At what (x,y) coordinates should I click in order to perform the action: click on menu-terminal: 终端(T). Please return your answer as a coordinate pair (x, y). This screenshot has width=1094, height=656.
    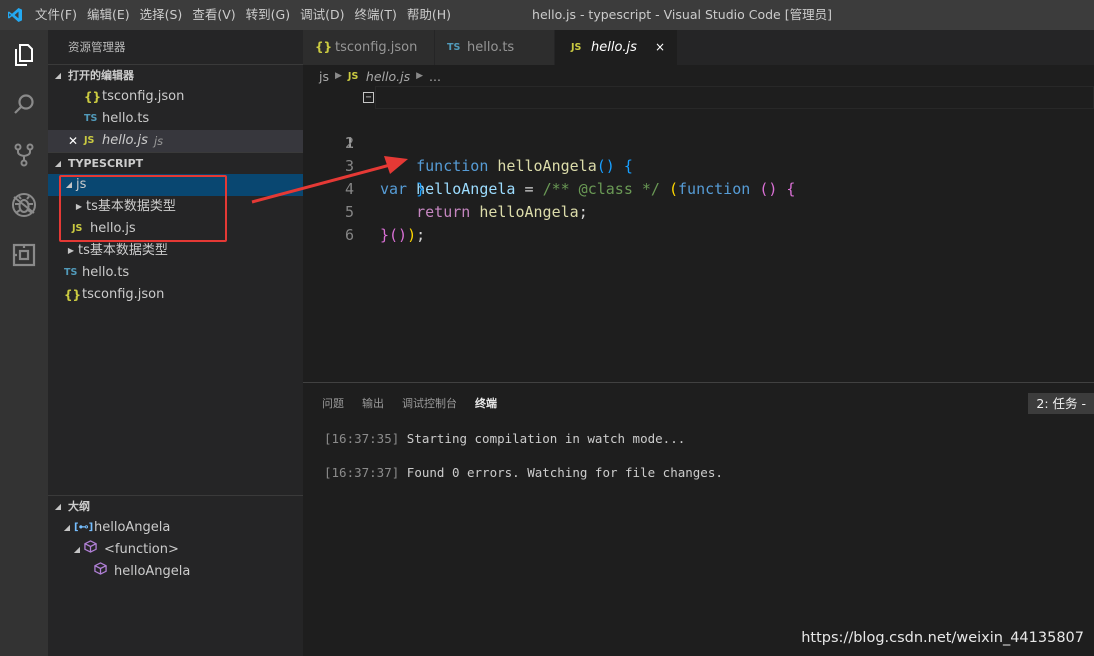
    Looking at the image, I should click on (375, 15).